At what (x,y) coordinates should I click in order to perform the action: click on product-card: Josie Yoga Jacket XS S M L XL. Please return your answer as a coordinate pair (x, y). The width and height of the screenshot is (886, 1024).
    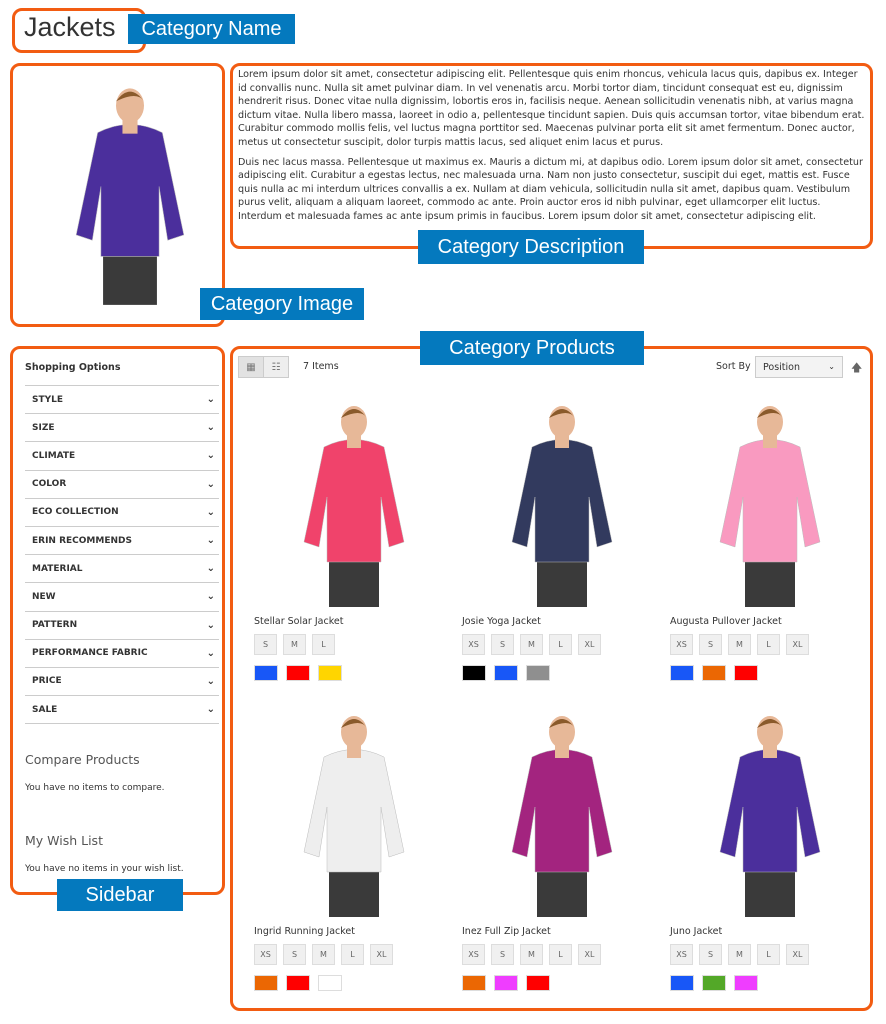
    Looking at the image, I should click on (562, 541).